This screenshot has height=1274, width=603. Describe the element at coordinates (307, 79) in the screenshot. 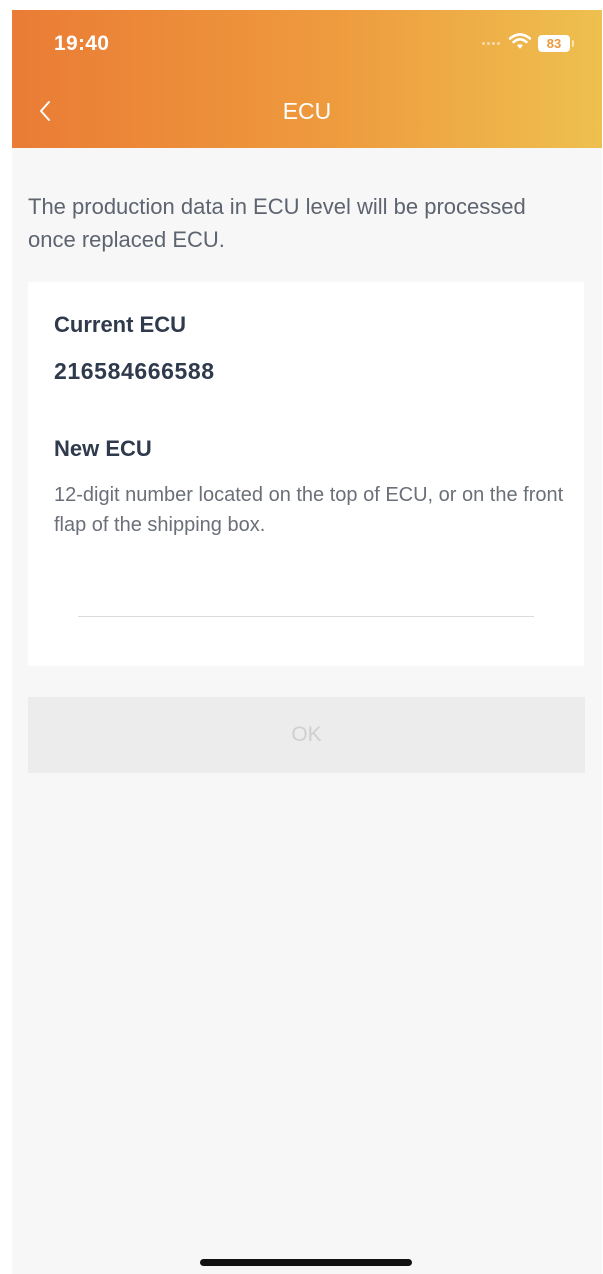

I see `app-header: 19:40 83 ECU` at that location.